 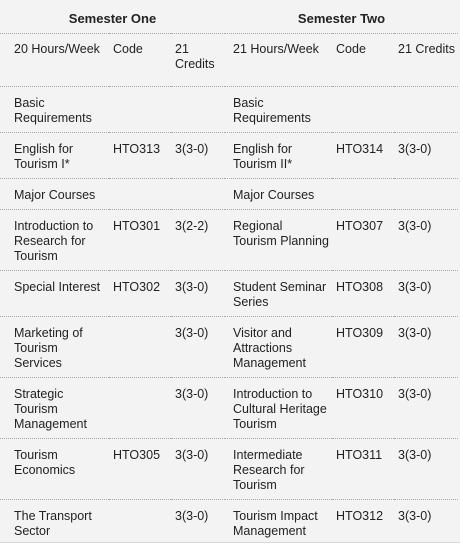 I want to click on course-code-sem1: HTO305, so click(x=140, y=469).